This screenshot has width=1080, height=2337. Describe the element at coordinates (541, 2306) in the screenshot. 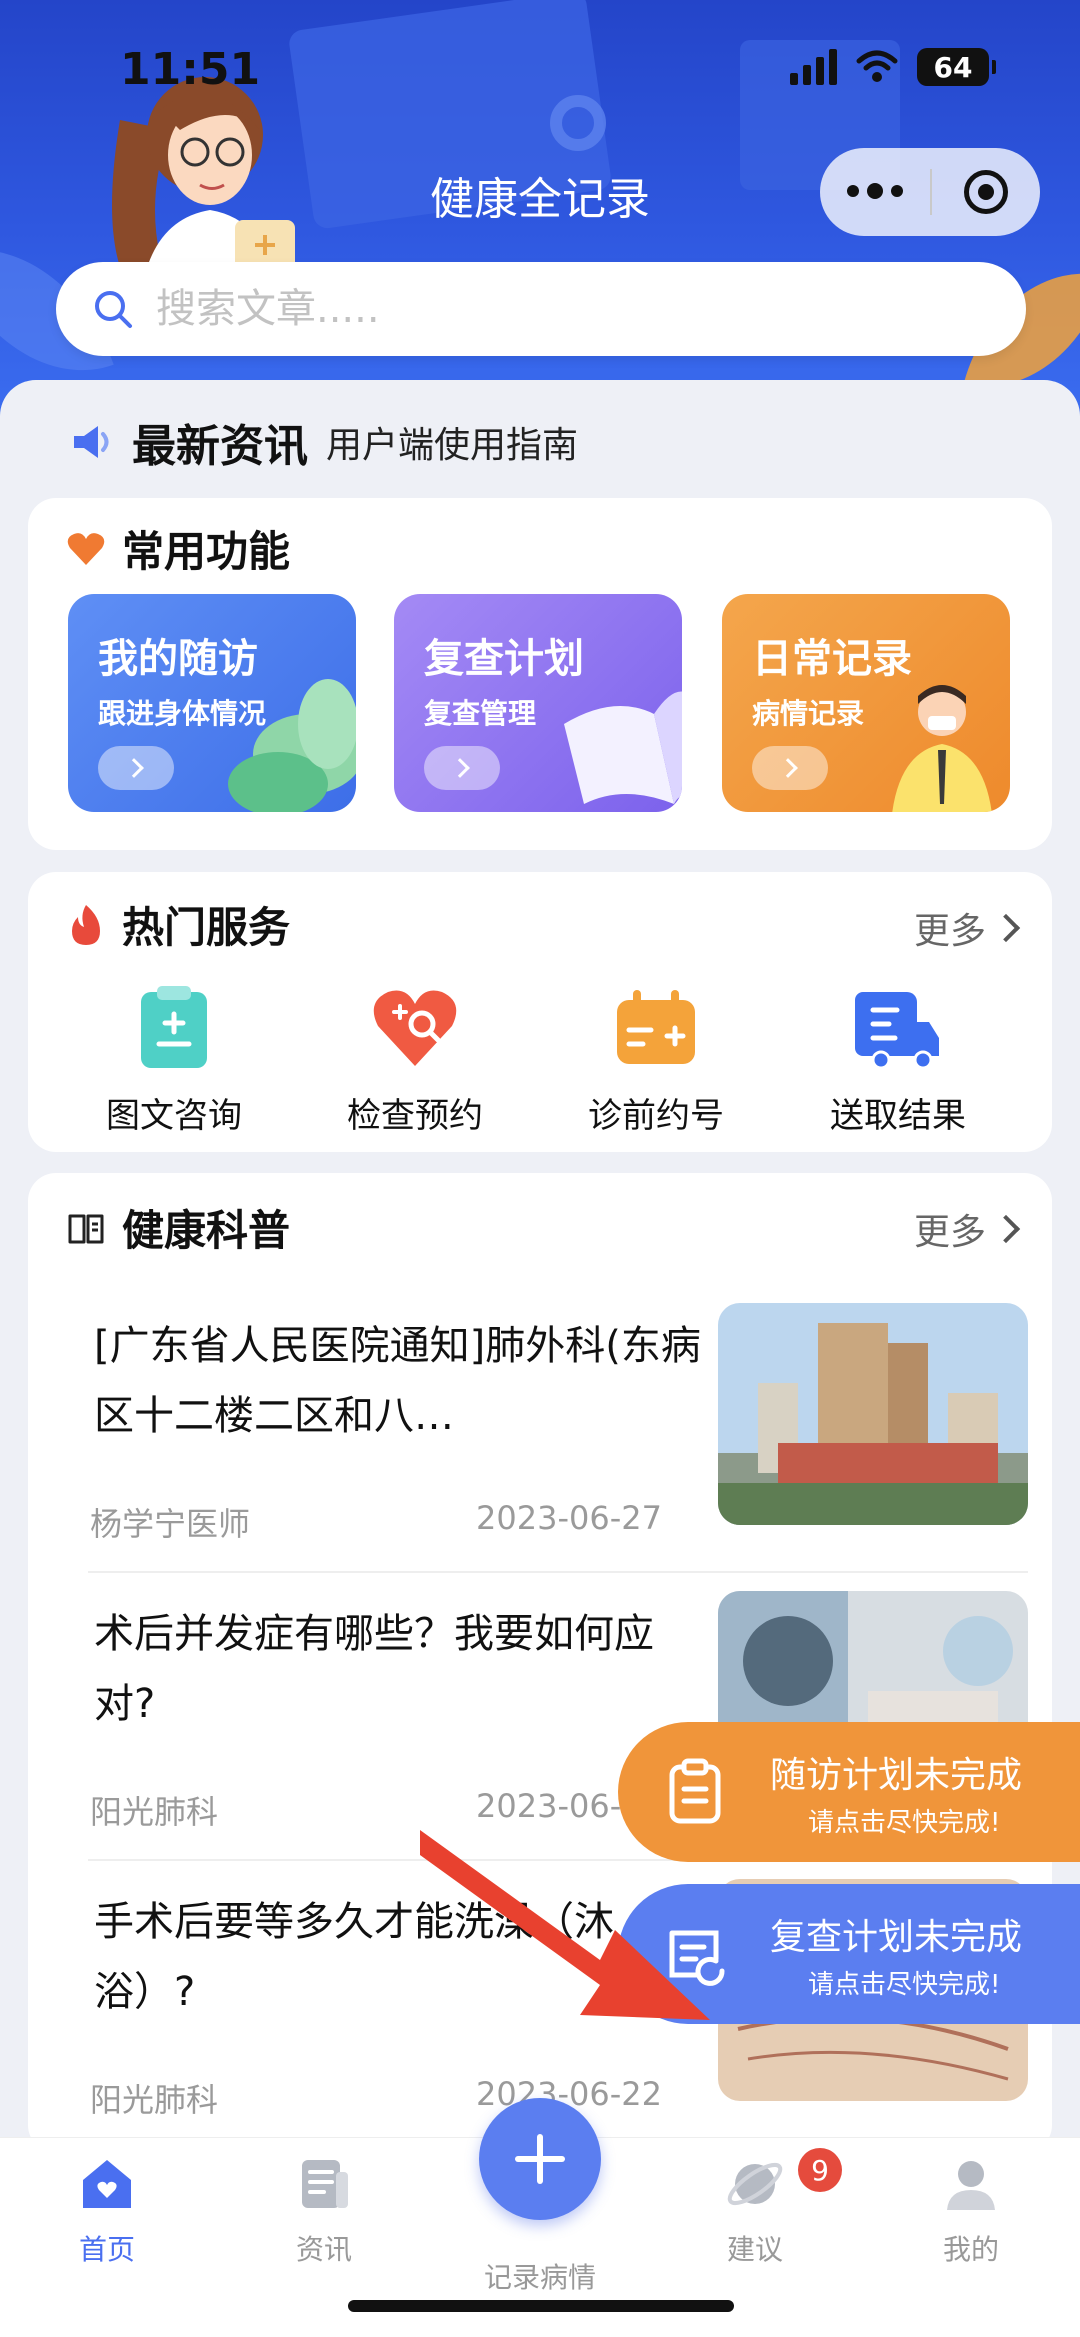

I see `home-indicator` at that location.